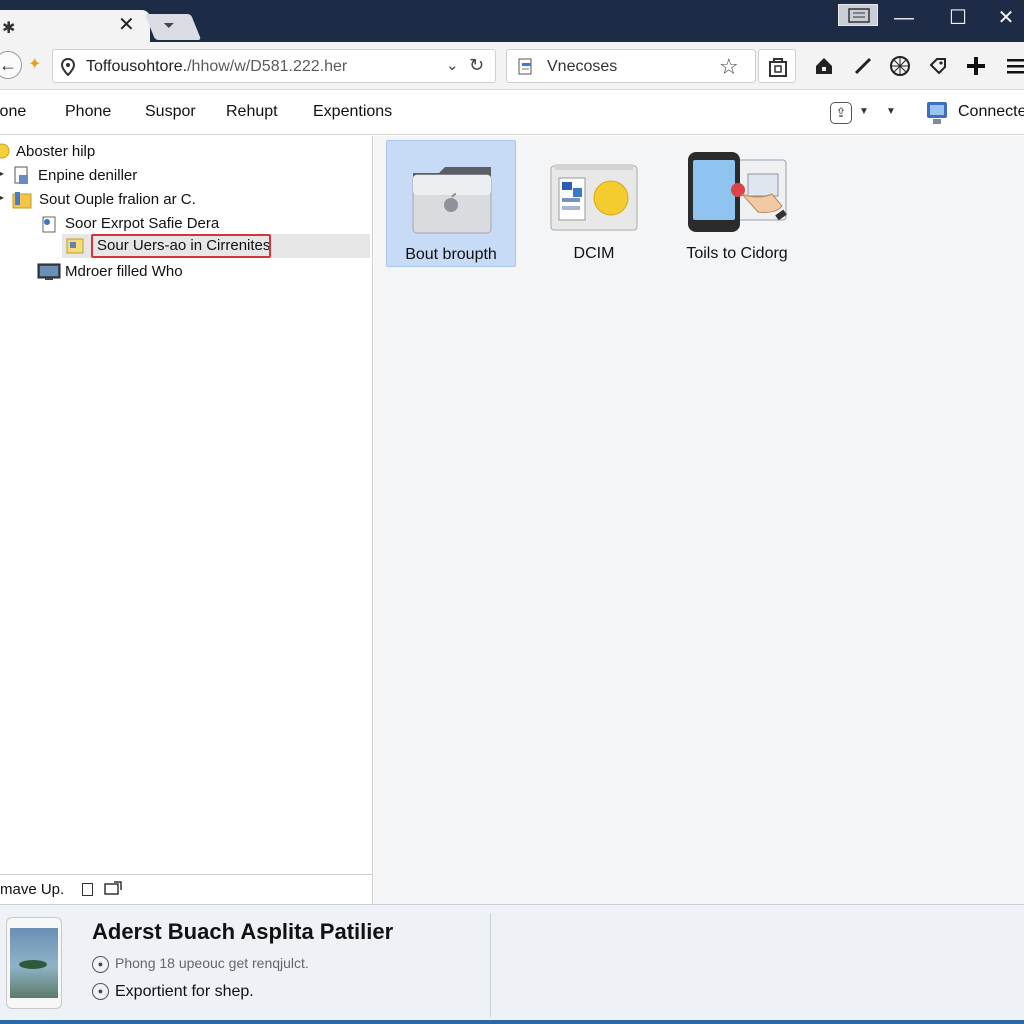 The width and height of the screenshot is (1024, 1024). Describe the element at coordinates (186, 889) in the screenshot. I see `tree-pane-footer: mave Up.` at that location.